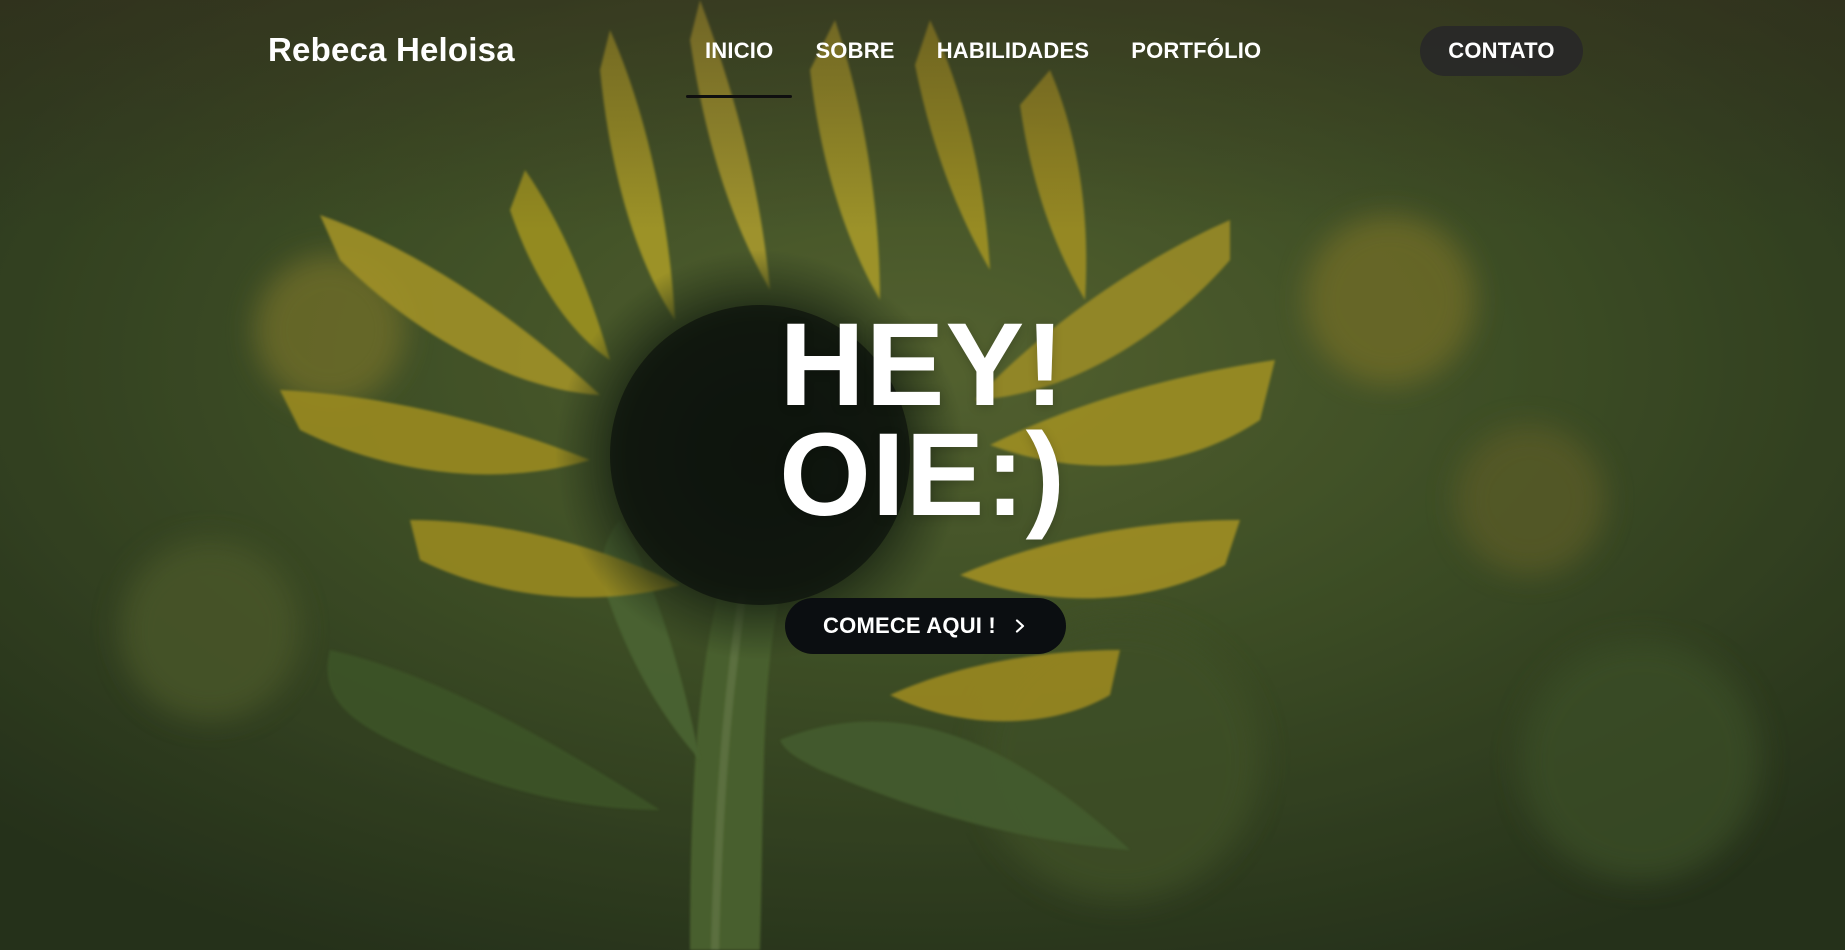 The height and width of the screenshot is (950, 1845). I want to click on start-here-label: COMECE AQUI !, so click(909, 625).